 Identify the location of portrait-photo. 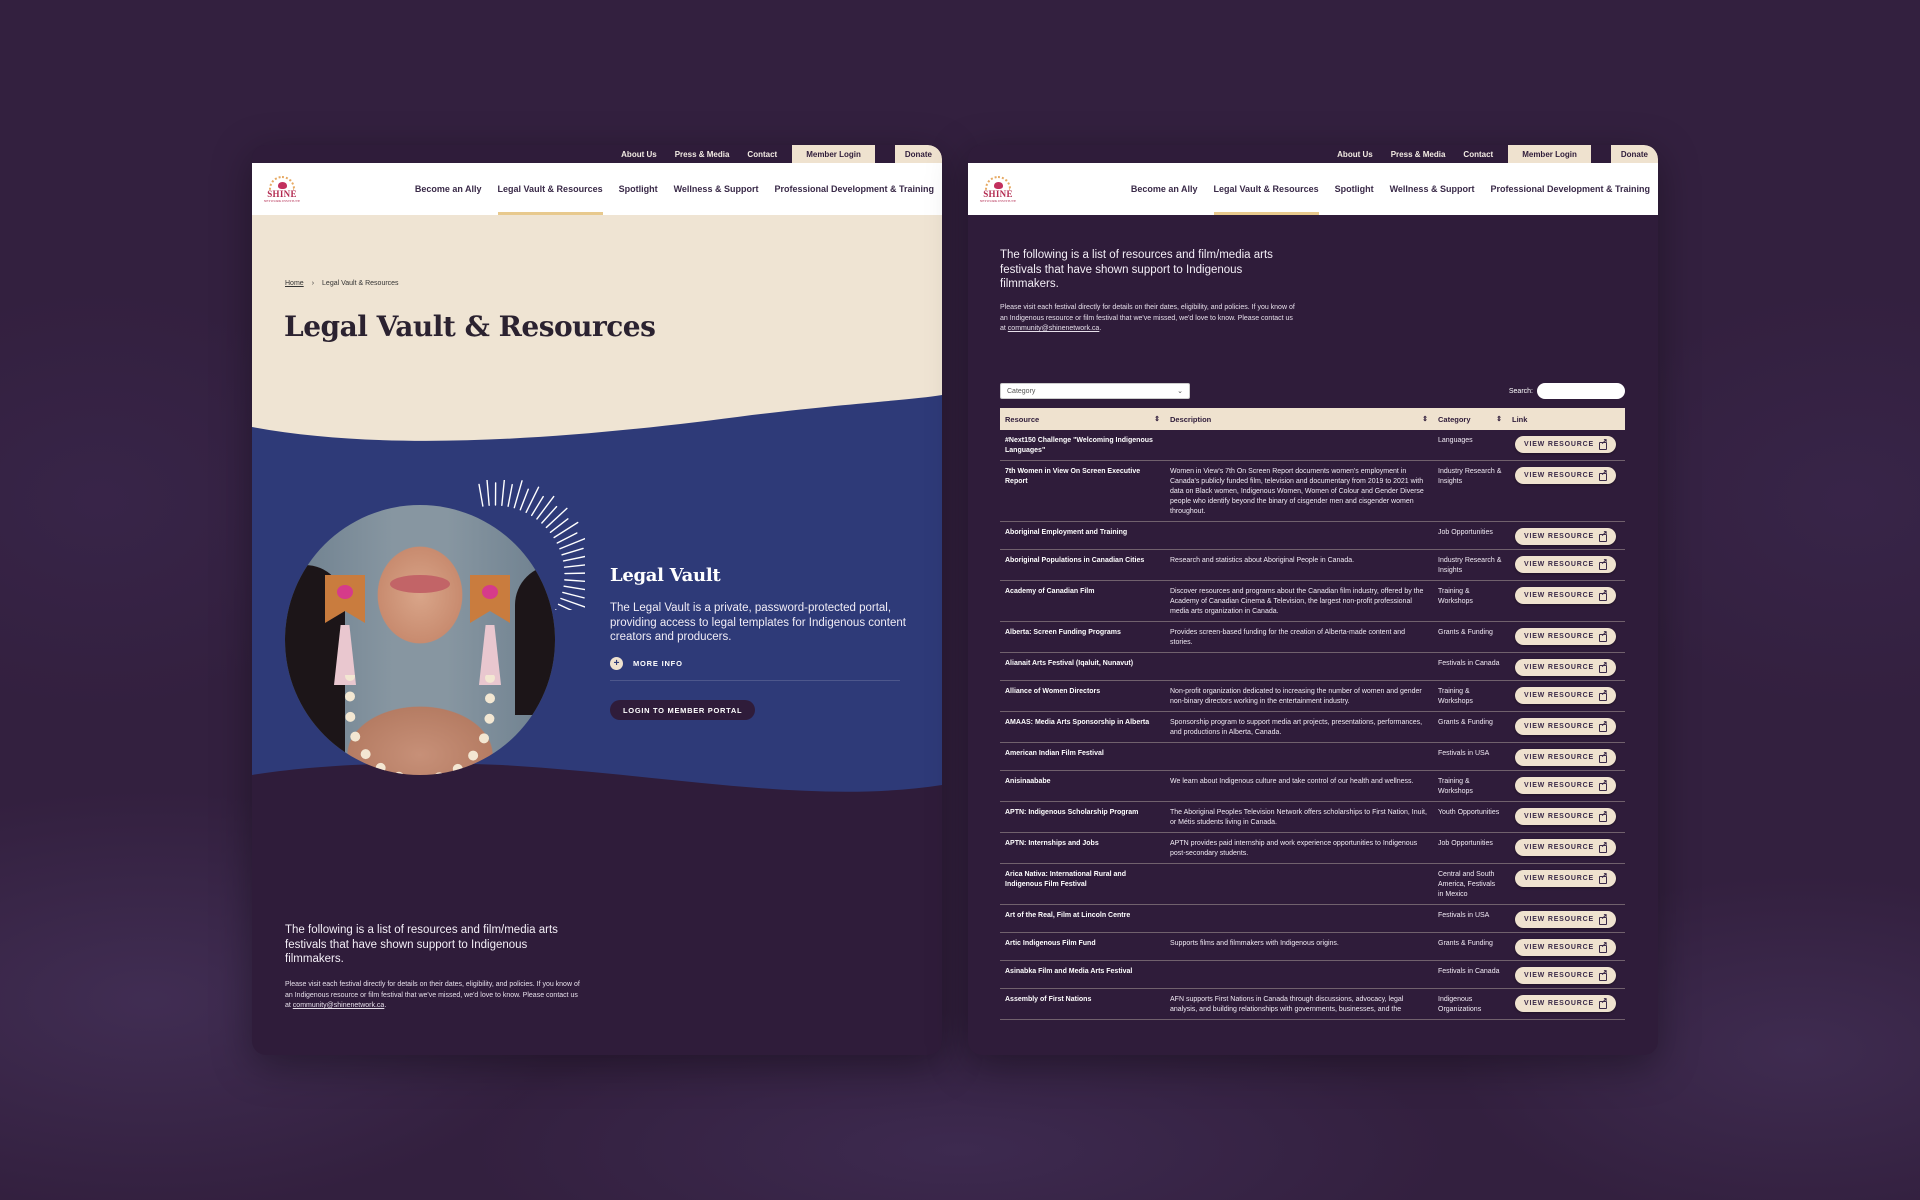
(420, 640).